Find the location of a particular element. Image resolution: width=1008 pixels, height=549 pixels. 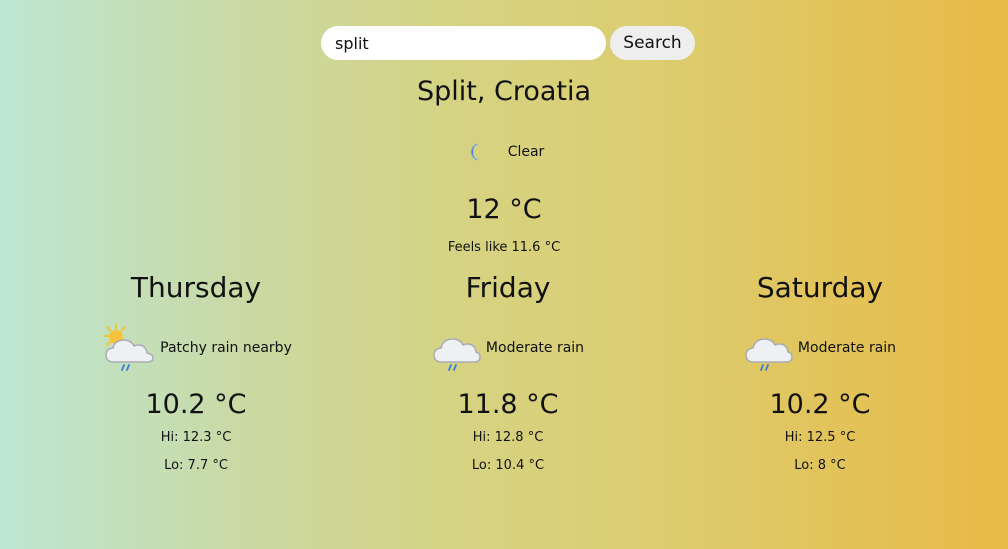

forecast-high: Hi: 12.3 °C is located at coordinates (196, 437).